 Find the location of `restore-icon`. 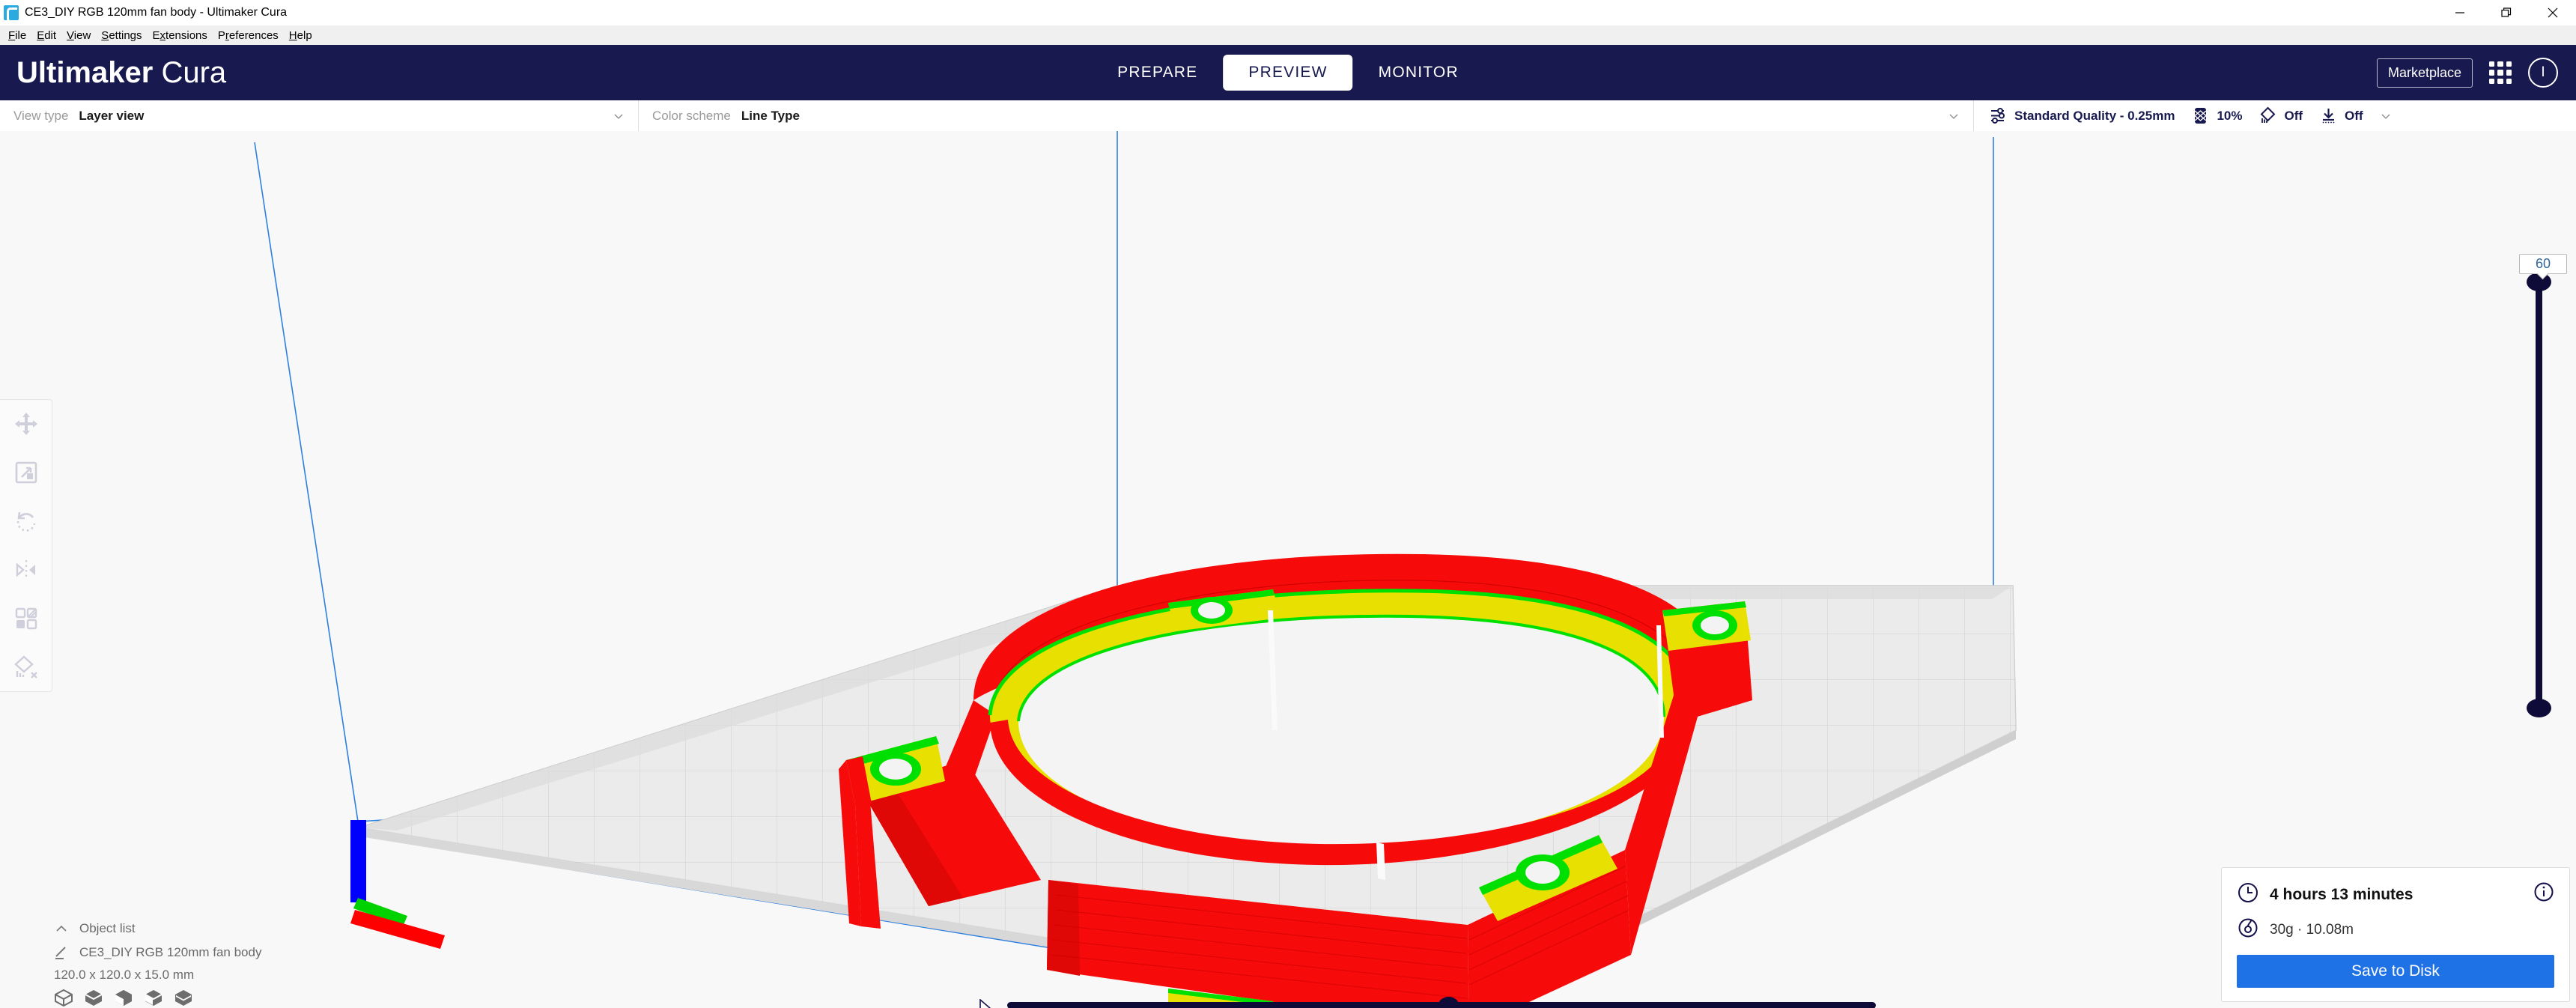

restore-icon is located at coordinates (2506, 12).